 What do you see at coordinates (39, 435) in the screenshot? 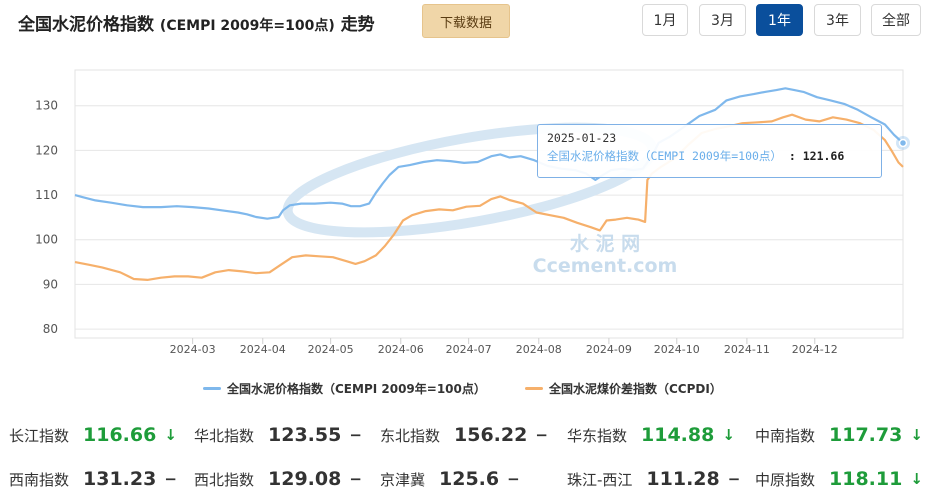
I see `index-name: 长江指数` at bounding box center [39, 435].